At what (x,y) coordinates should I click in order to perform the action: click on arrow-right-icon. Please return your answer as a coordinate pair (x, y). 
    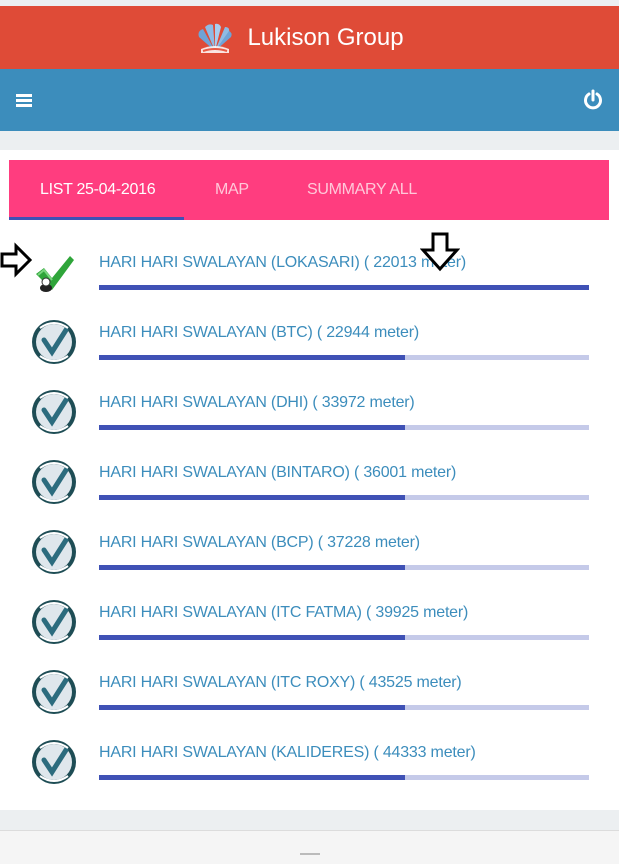
    Looking at the image, I should click on (16, 260).